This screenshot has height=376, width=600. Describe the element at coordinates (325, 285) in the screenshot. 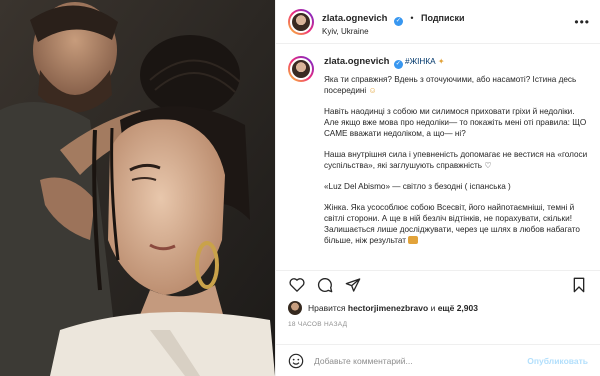

I see `comment-icon` at that location.